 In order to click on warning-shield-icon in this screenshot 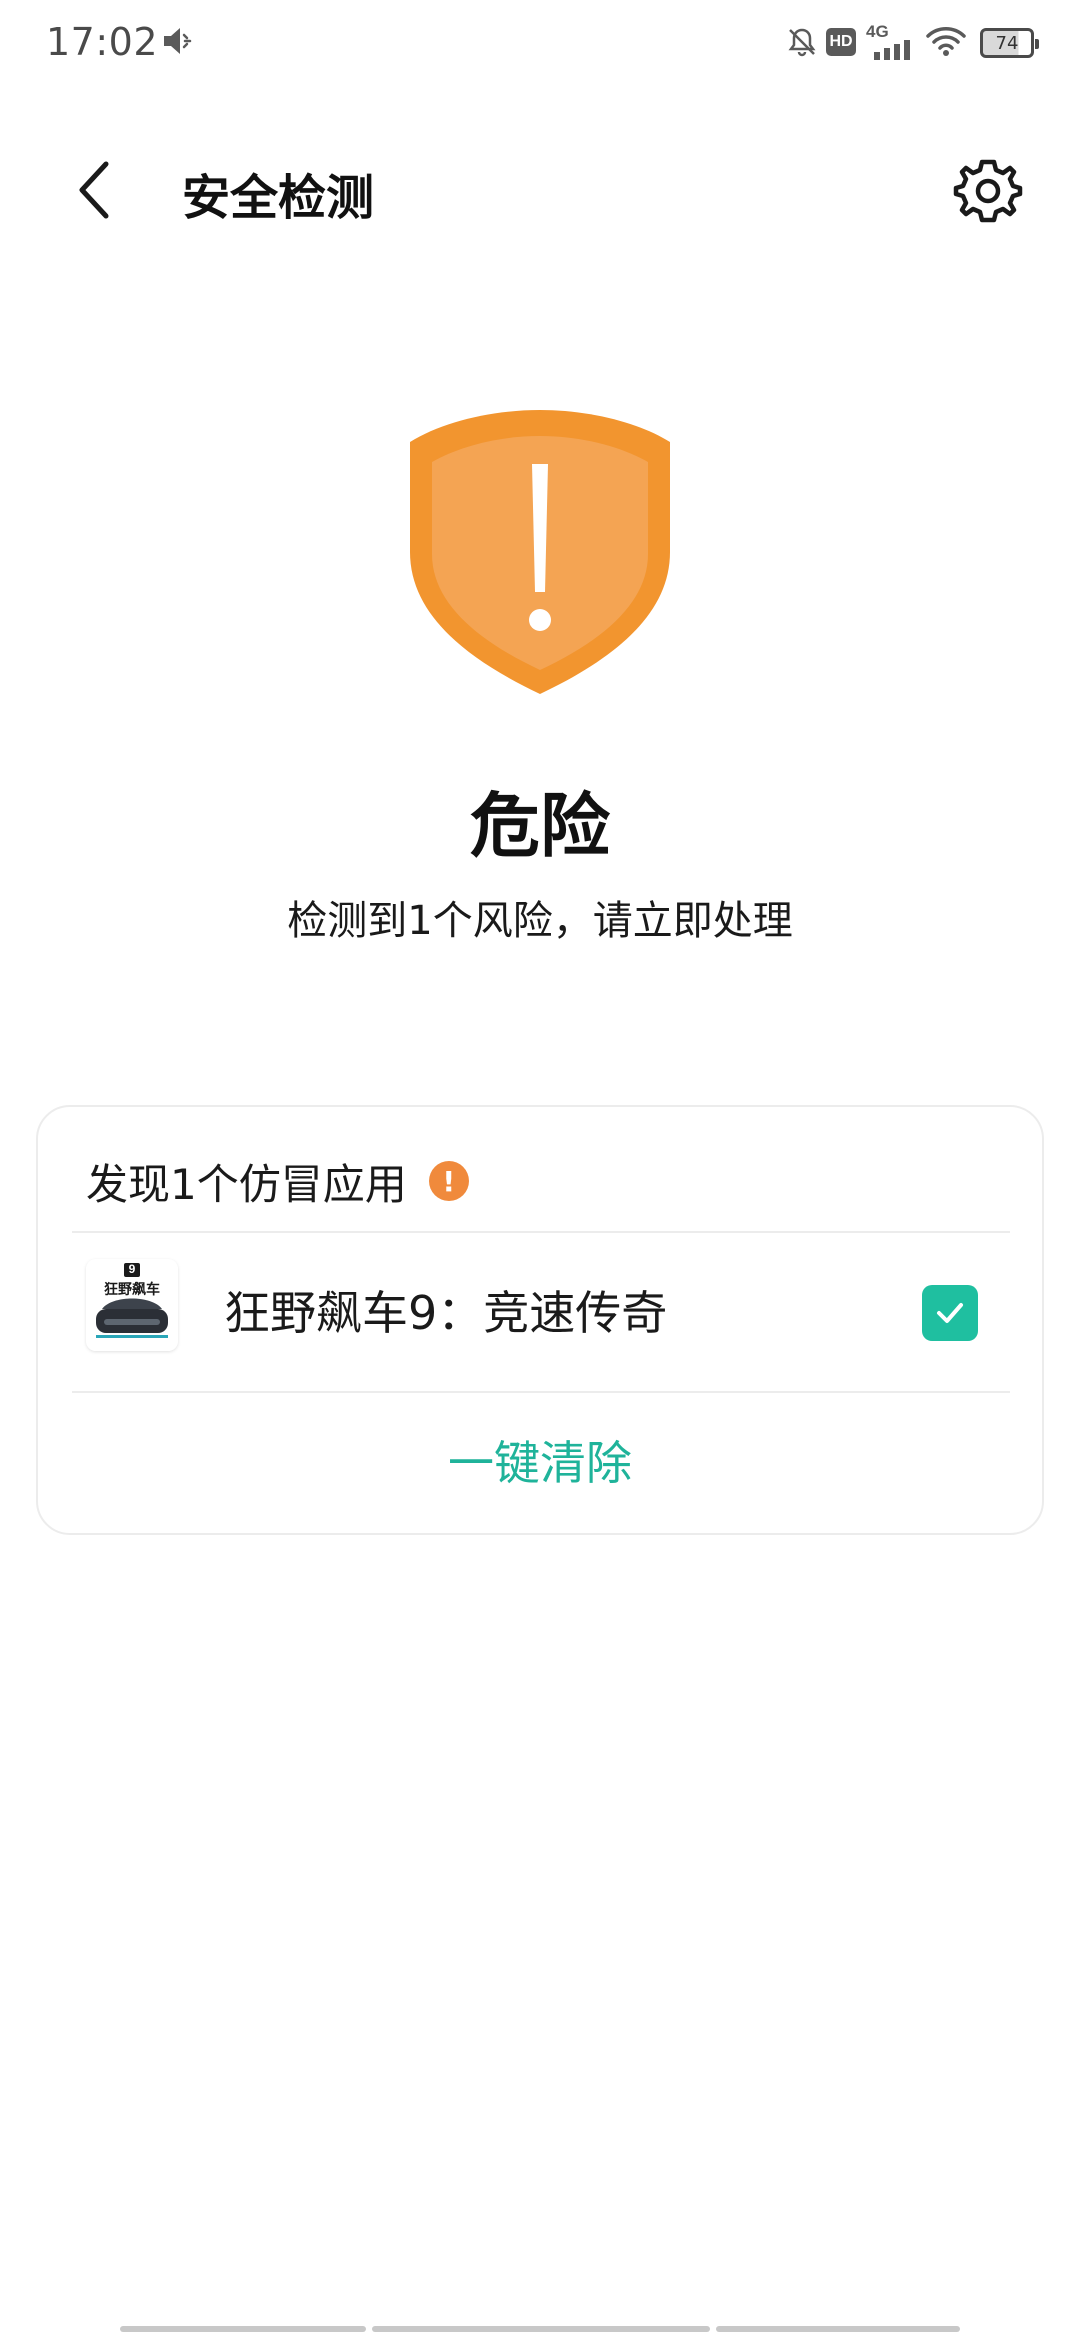, I will do `click(540, 552)`.